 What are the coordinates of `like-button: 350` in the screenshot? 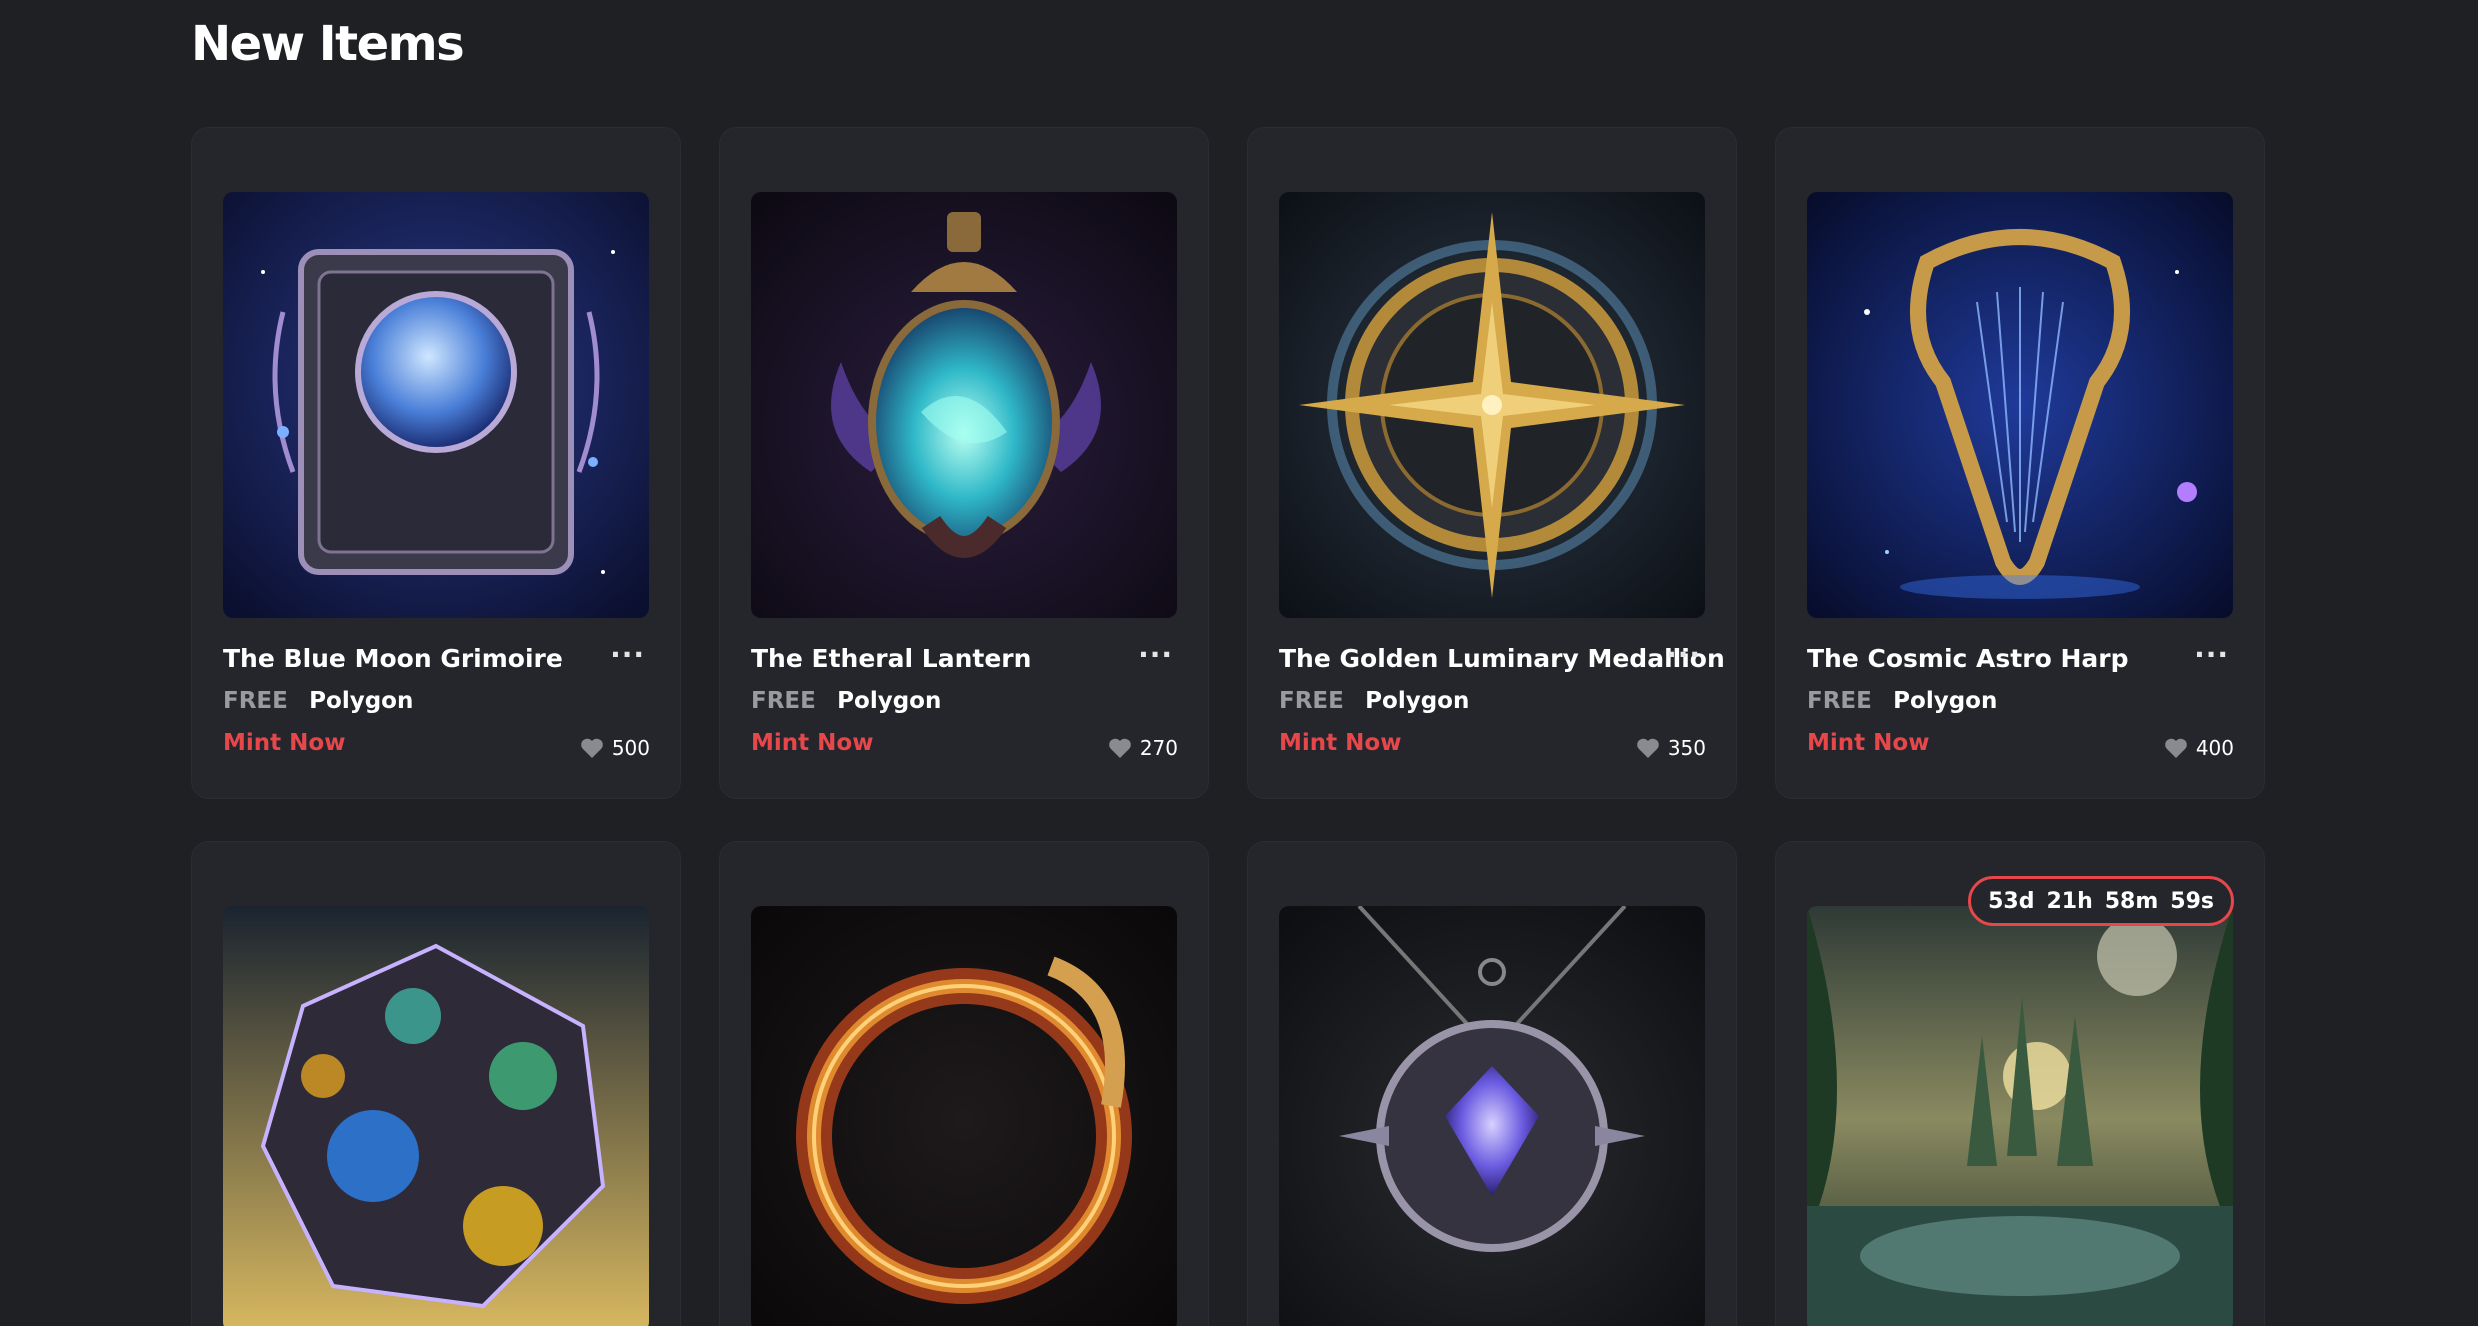 It's located at (1671, 748).